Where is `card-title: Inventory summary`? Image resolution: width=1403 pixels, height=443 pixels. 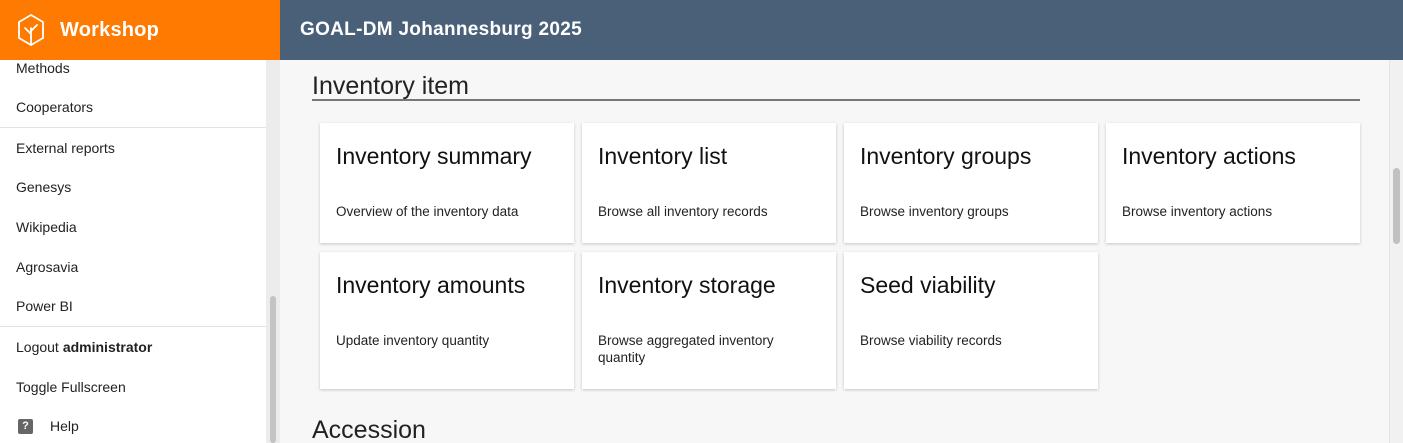
card-title: Inventory summary is located at coordinates (434, 156).